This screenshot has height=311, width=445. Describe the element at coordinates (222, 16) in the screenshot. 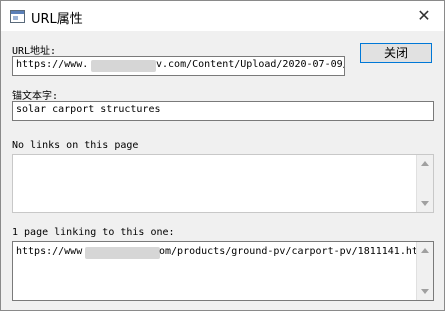

I see `title-bar: URL属性 ✕` at that location.